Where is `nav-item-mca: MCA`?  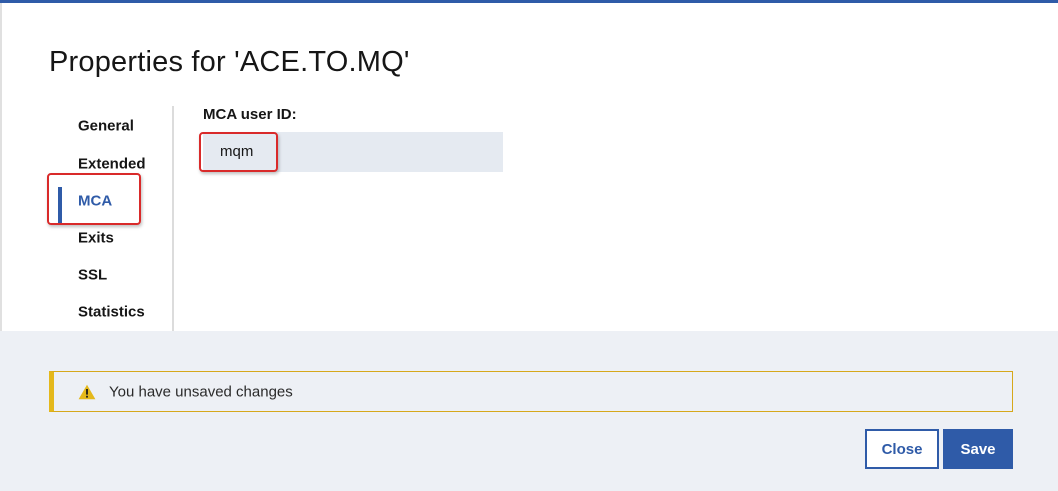
nav-item-mca: MCA is located at coordinates (113, 205).